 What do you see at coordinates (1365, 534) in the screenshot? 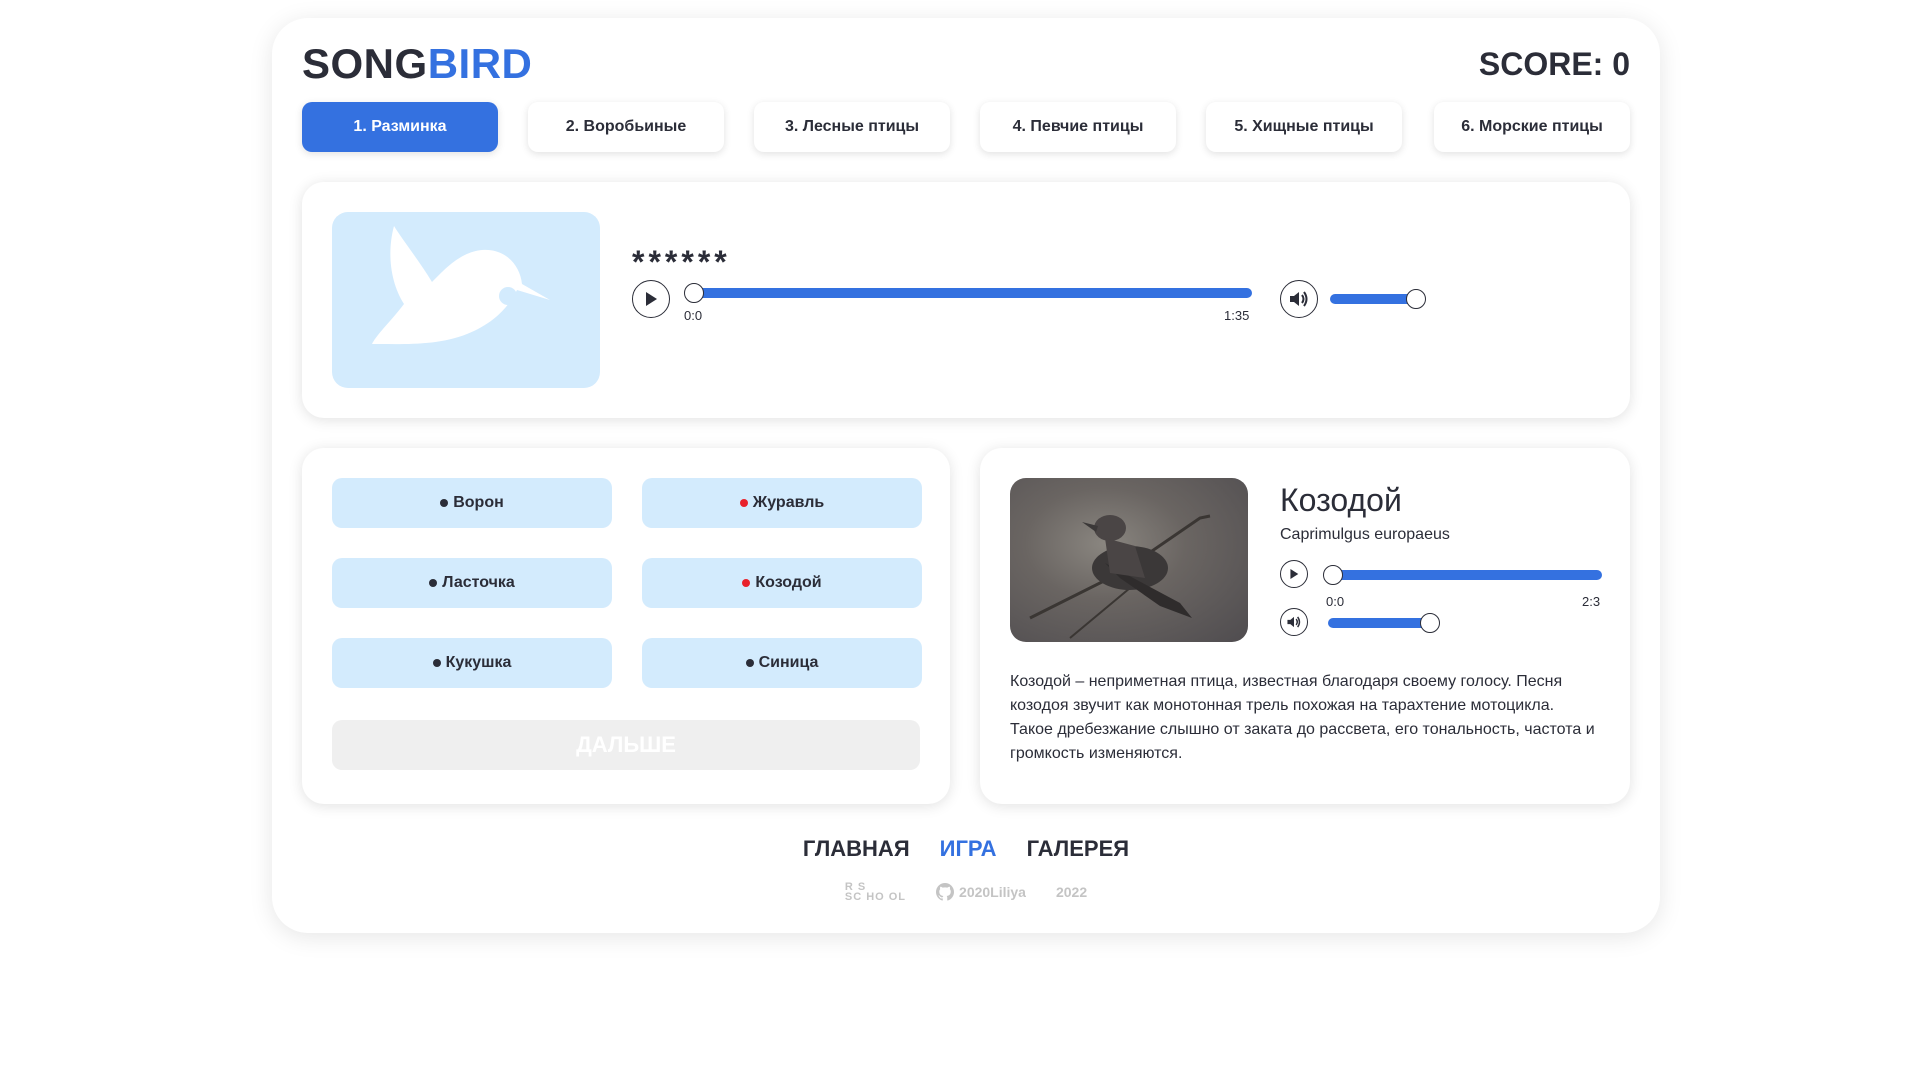
I see `bird-latin-name: Caprimulgus europaeus` at bounding box center [1365, 534].